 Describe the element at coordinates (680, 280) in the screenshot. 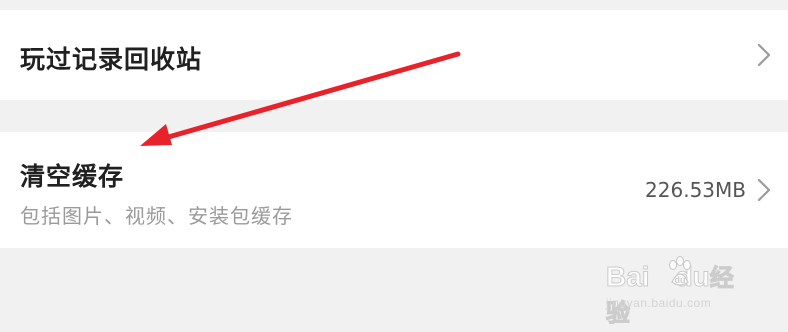

I see `svg-text: du` at that location.